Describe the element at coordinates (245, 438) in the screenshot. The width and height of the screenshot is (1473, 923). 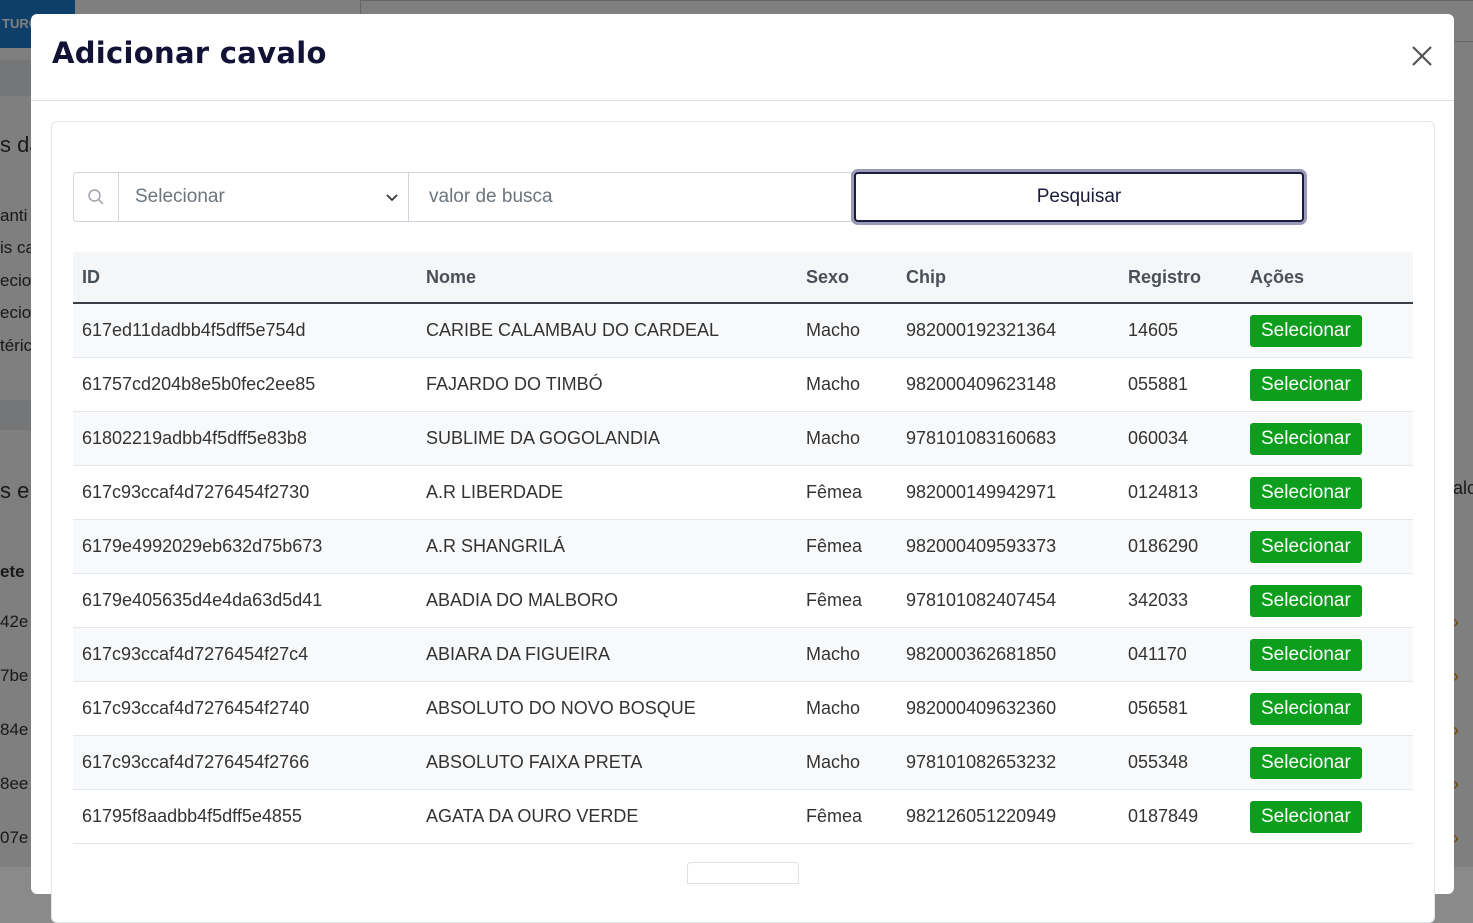
I see `cell-id: 61802219adbb4f5dff5e83b8` at that location.